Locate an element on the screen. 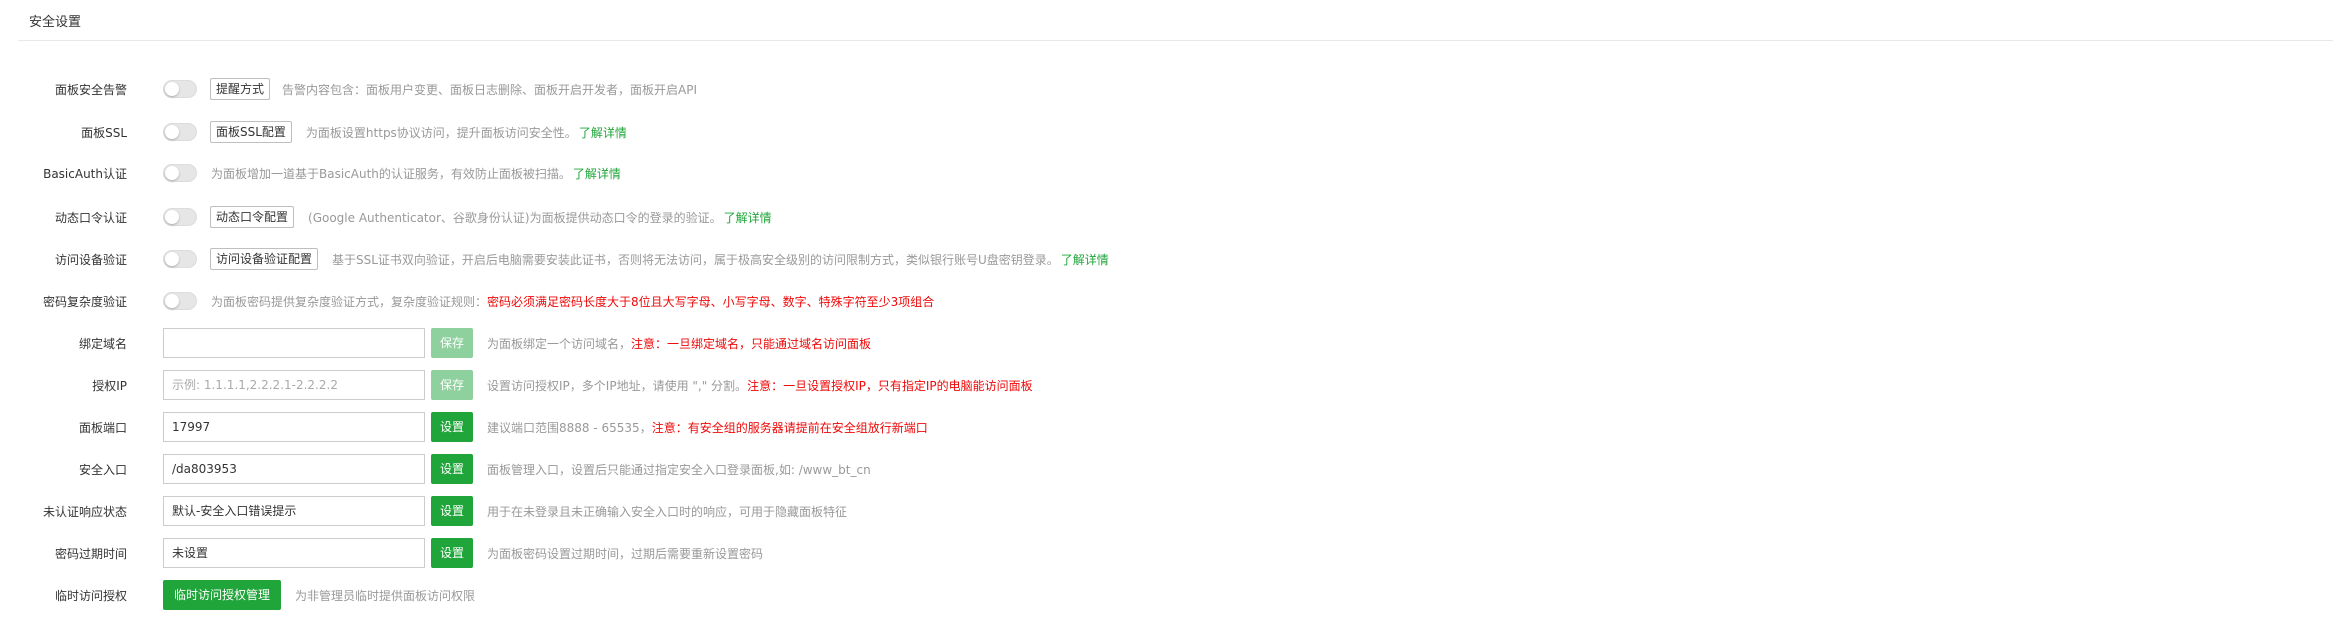 This screenshot has width=2333, height=631. warning-text: 密码必须满足密码长度大于8位且大写字母、小写字母、数字、特殊字符至少3项组合 is located at coordinates (711, 301).